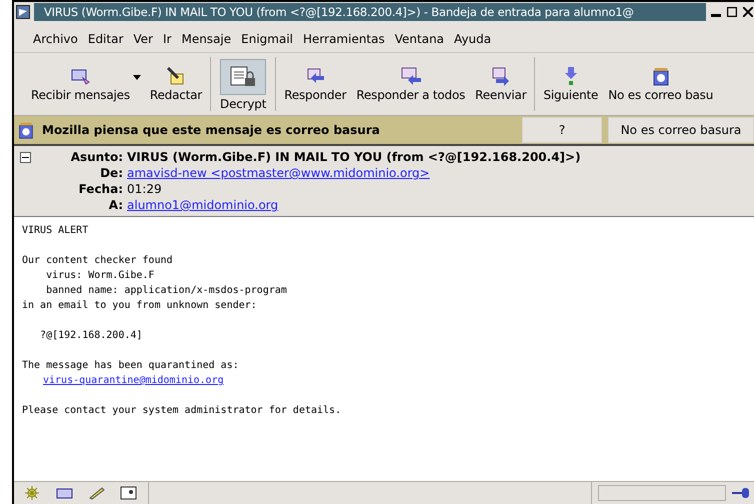 The height and width of the screenshot is (504, 754). Describe the element at coordinates (90, 336) in the screenshot. I see `message-line: ?@[192.168.200.4]` at that location.